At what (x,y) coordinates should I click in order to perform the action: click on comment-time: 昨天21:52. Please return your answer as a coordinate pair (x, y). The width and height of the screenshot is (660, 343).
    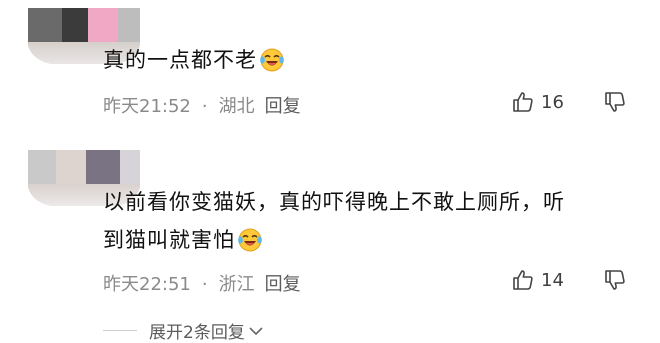
    Looking at the image, I should click on (147, 106).